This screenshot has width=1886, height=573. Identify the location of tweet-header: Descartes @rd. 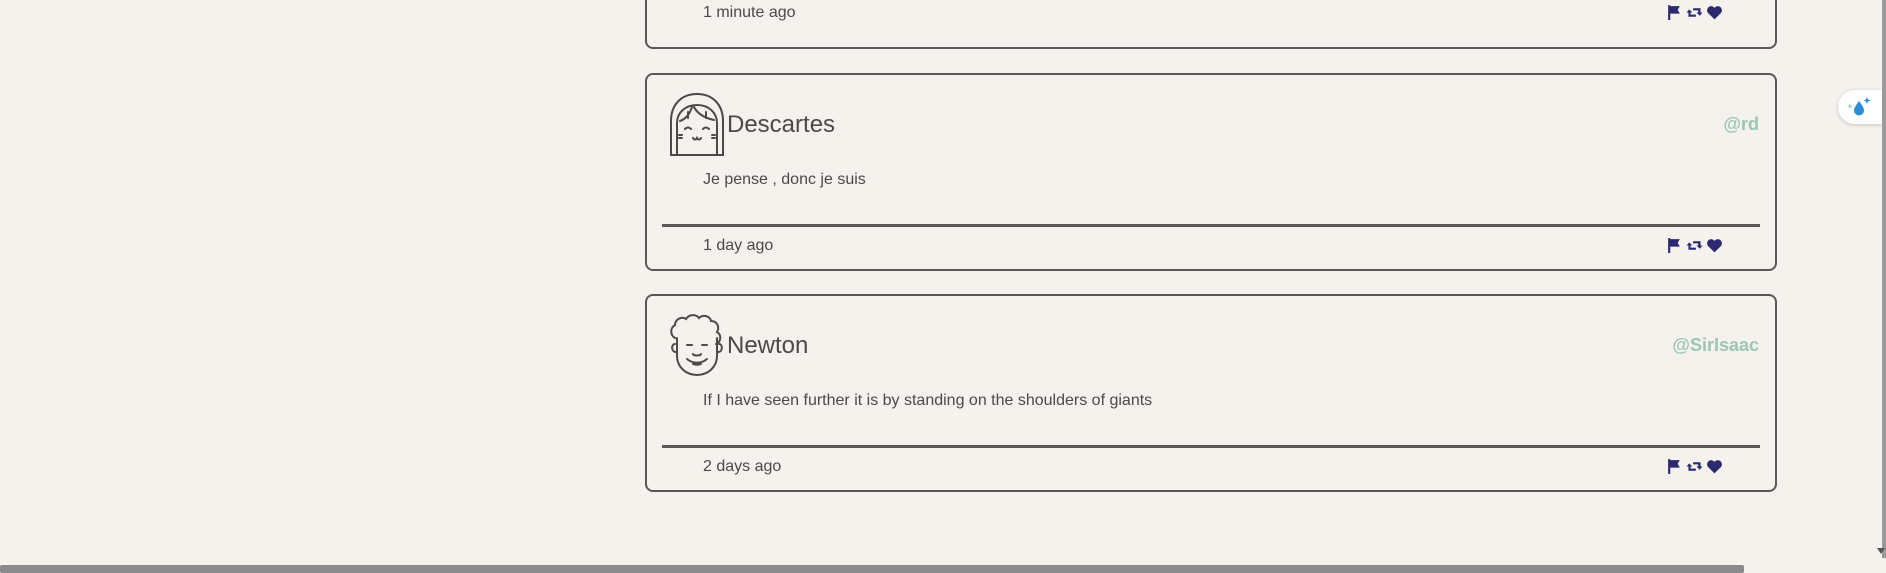
(1213, 124).